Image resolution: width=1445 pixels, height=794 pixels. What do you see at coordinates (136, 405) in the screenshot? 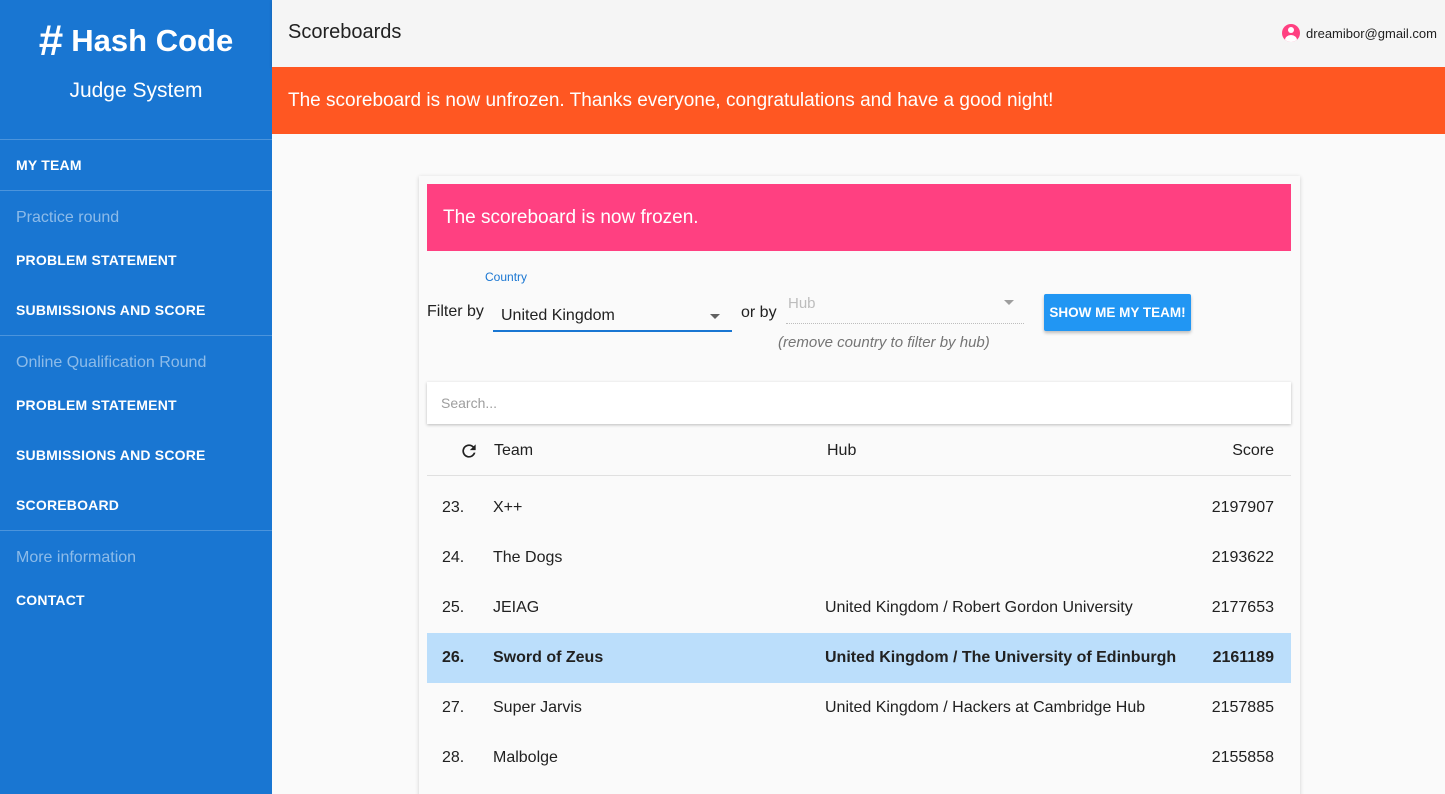
I see `sidebar-item-qualification-problem-statement: PROBLEM STATEMENT` at bounding box center [136, 405].